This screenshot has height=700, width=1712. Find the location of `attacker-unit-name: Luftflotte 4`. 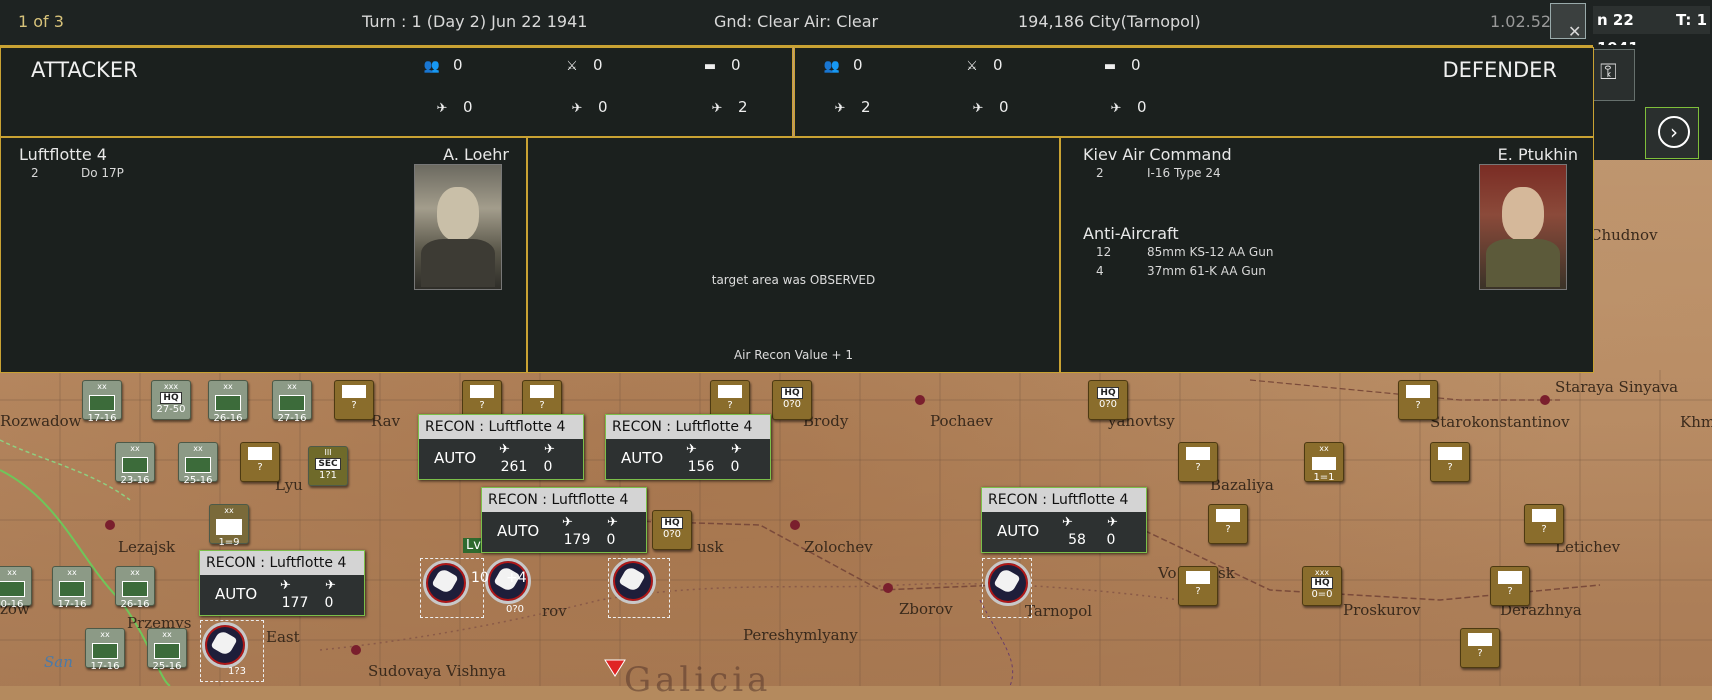

attacker-unit-name: Luftflotte 4 is located at coordinates (63, 154).